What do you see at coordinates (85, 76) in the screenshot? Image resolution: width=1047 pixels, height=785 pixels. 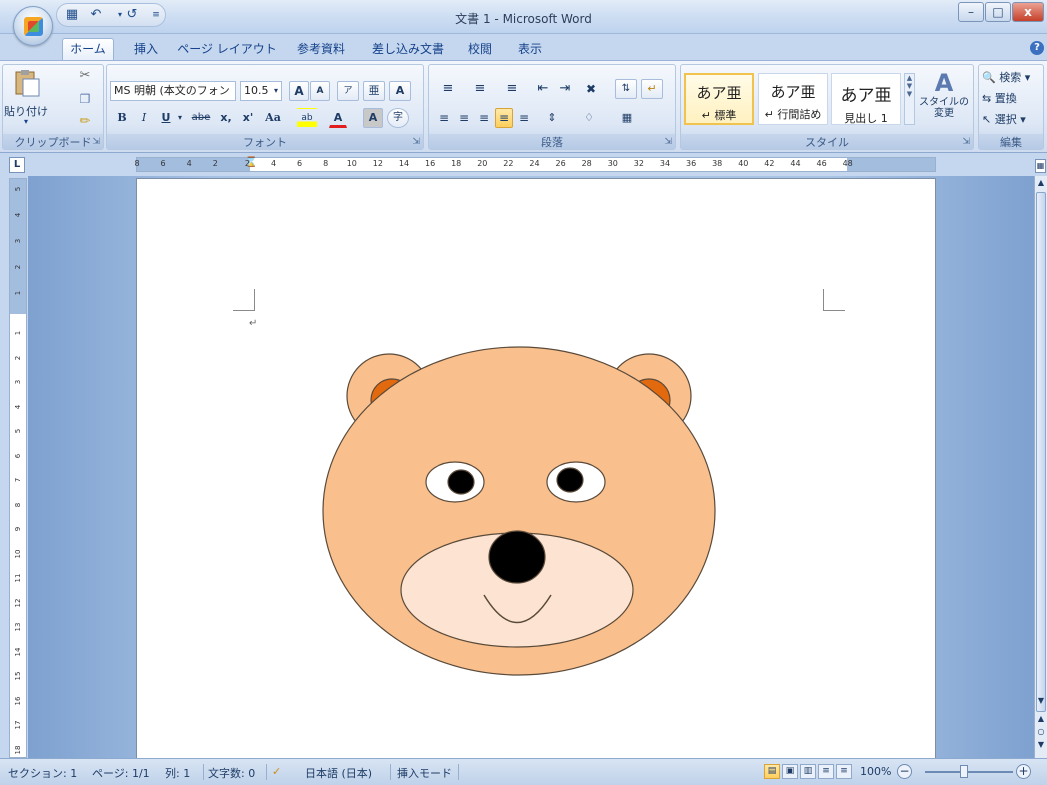 I see `cut-icon: ✂` at bounding box center [85, 76].